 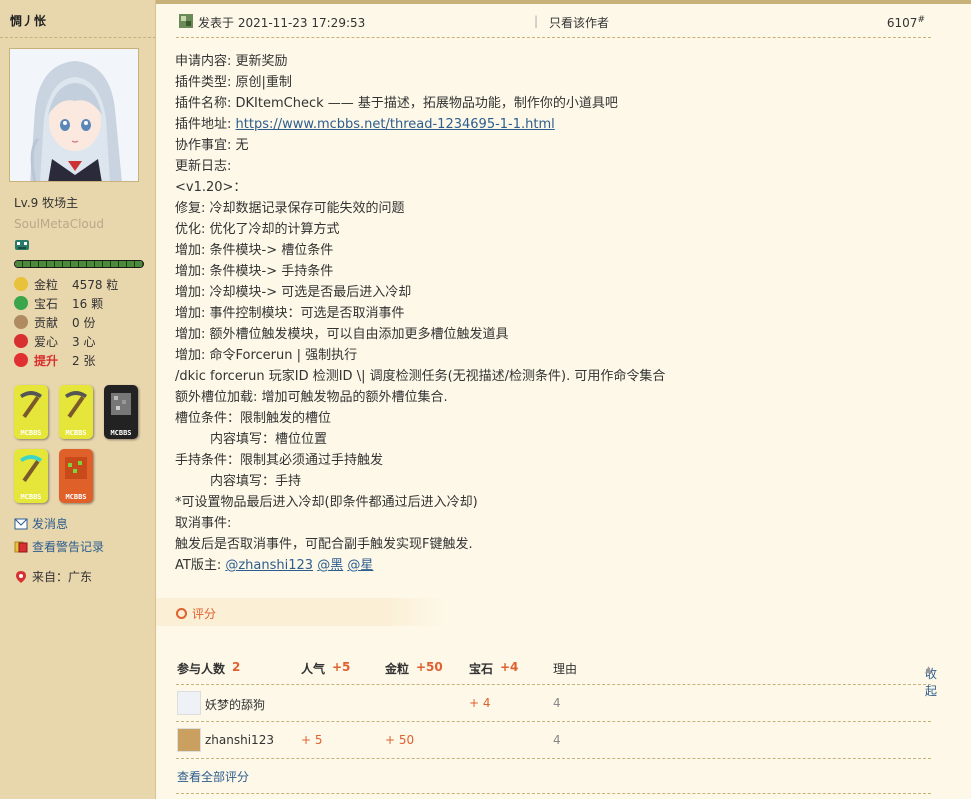 What do you see at coordinates (28, 20) in the screenshot?
I see `username: 惆丿怅` at bounding box center [28, 20].